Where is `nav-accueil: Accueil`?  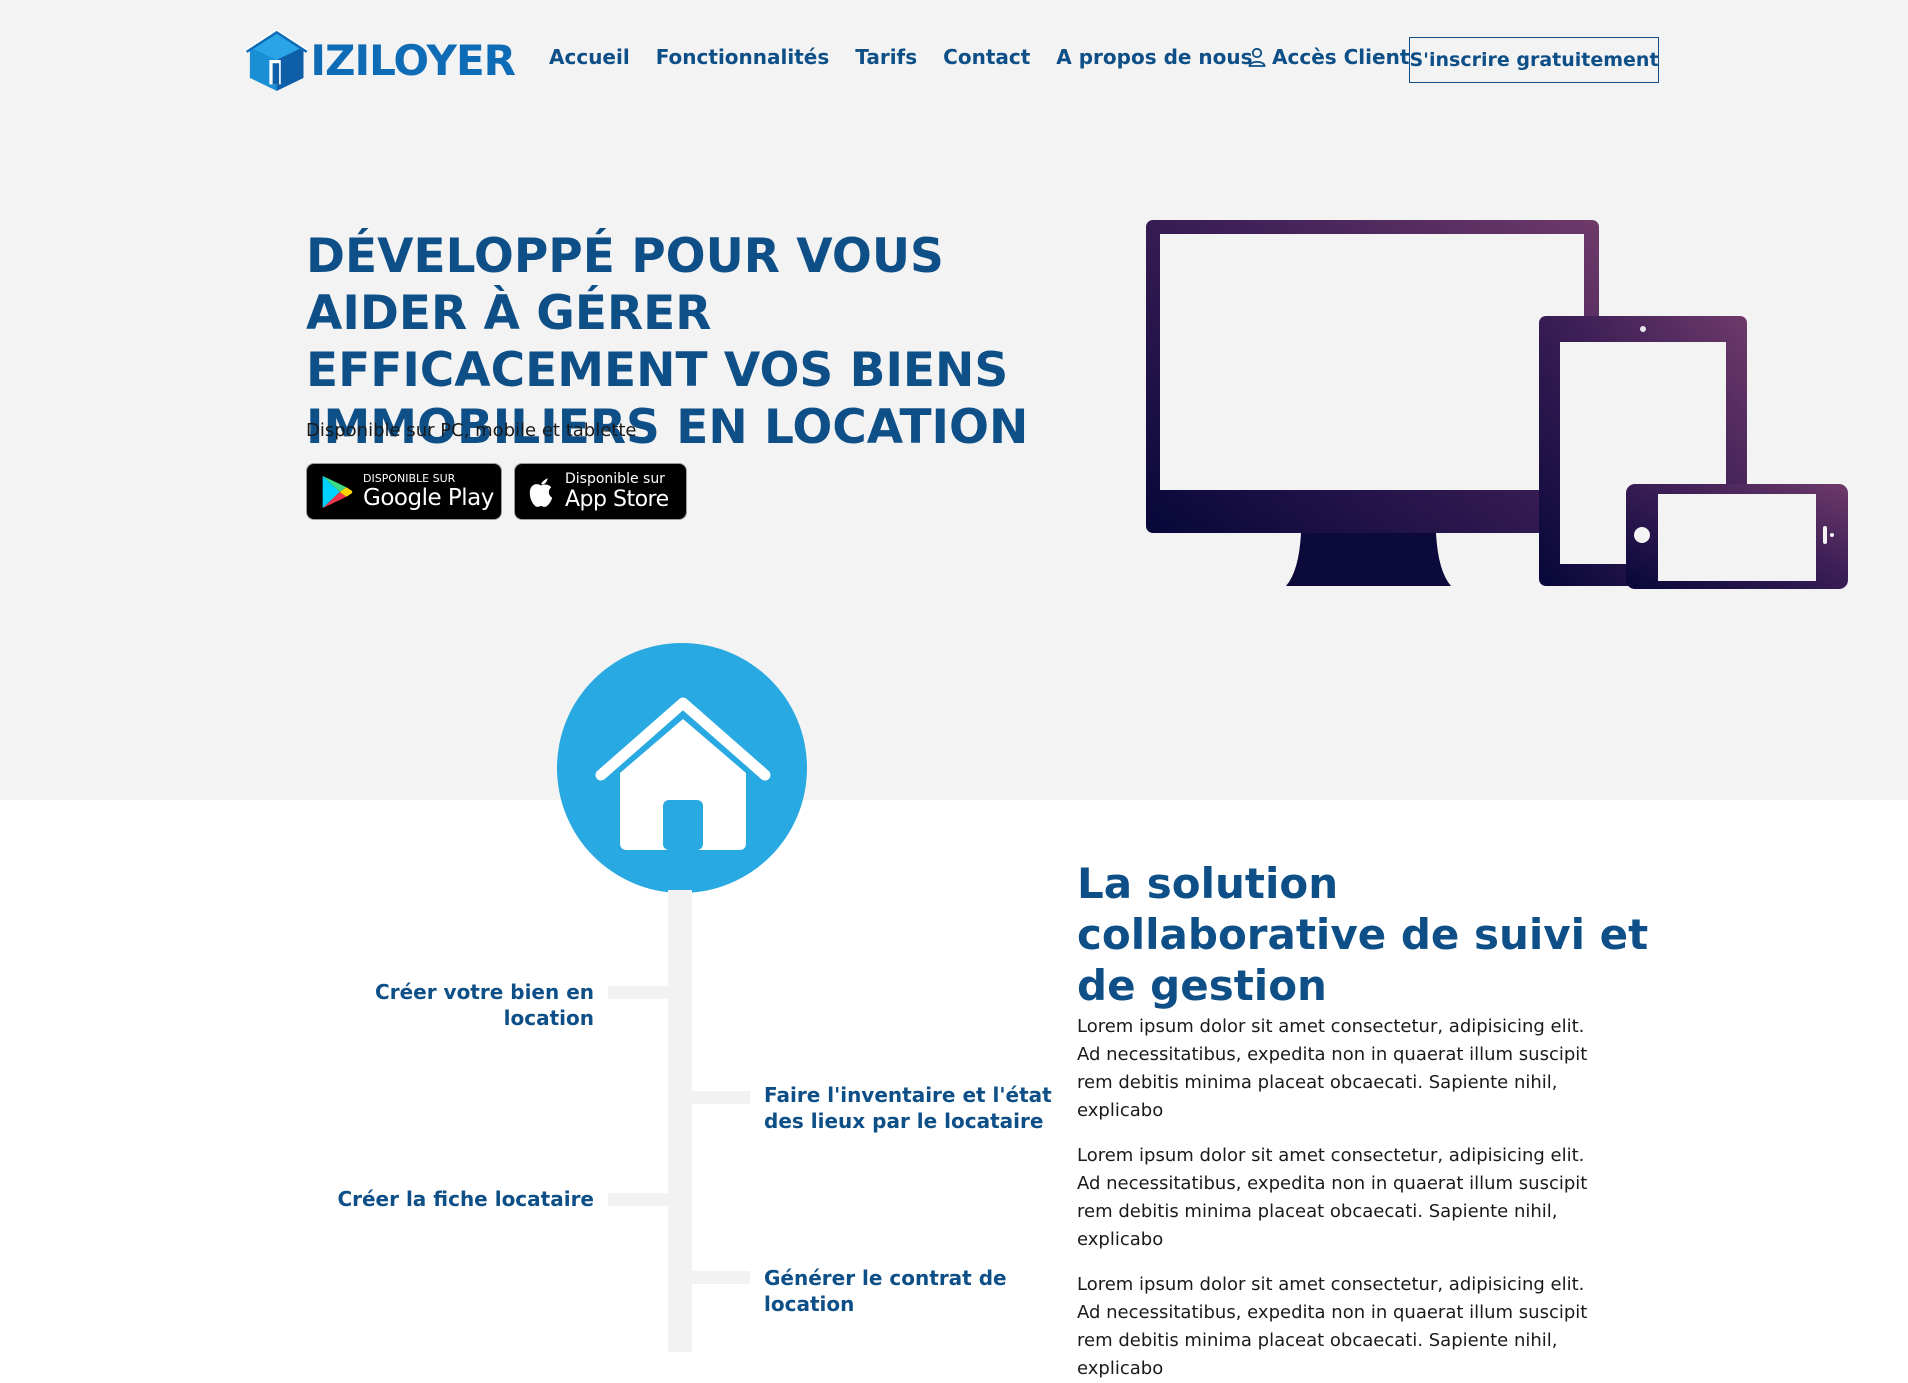
nav-accueil: Accueil is located at coordinates (589, 57).